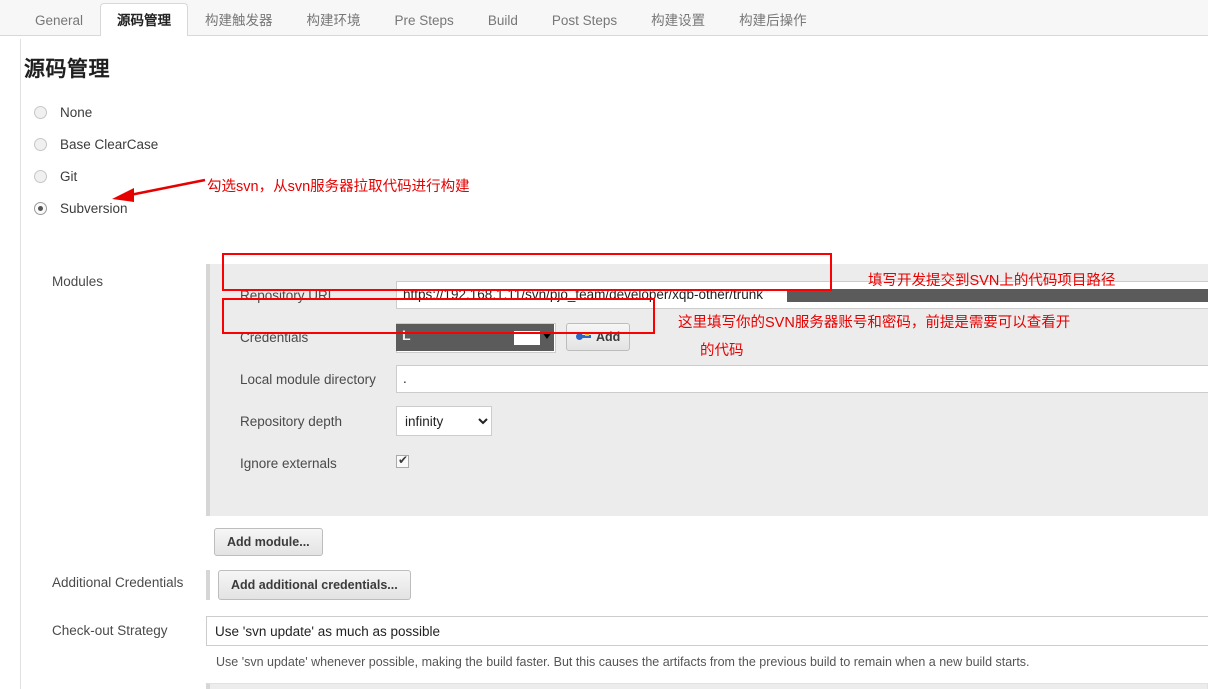 The image size is (1208, 689). I want to click on checkout-strategy-select: Use 'svn update' as much as possible, so click(707, 631).